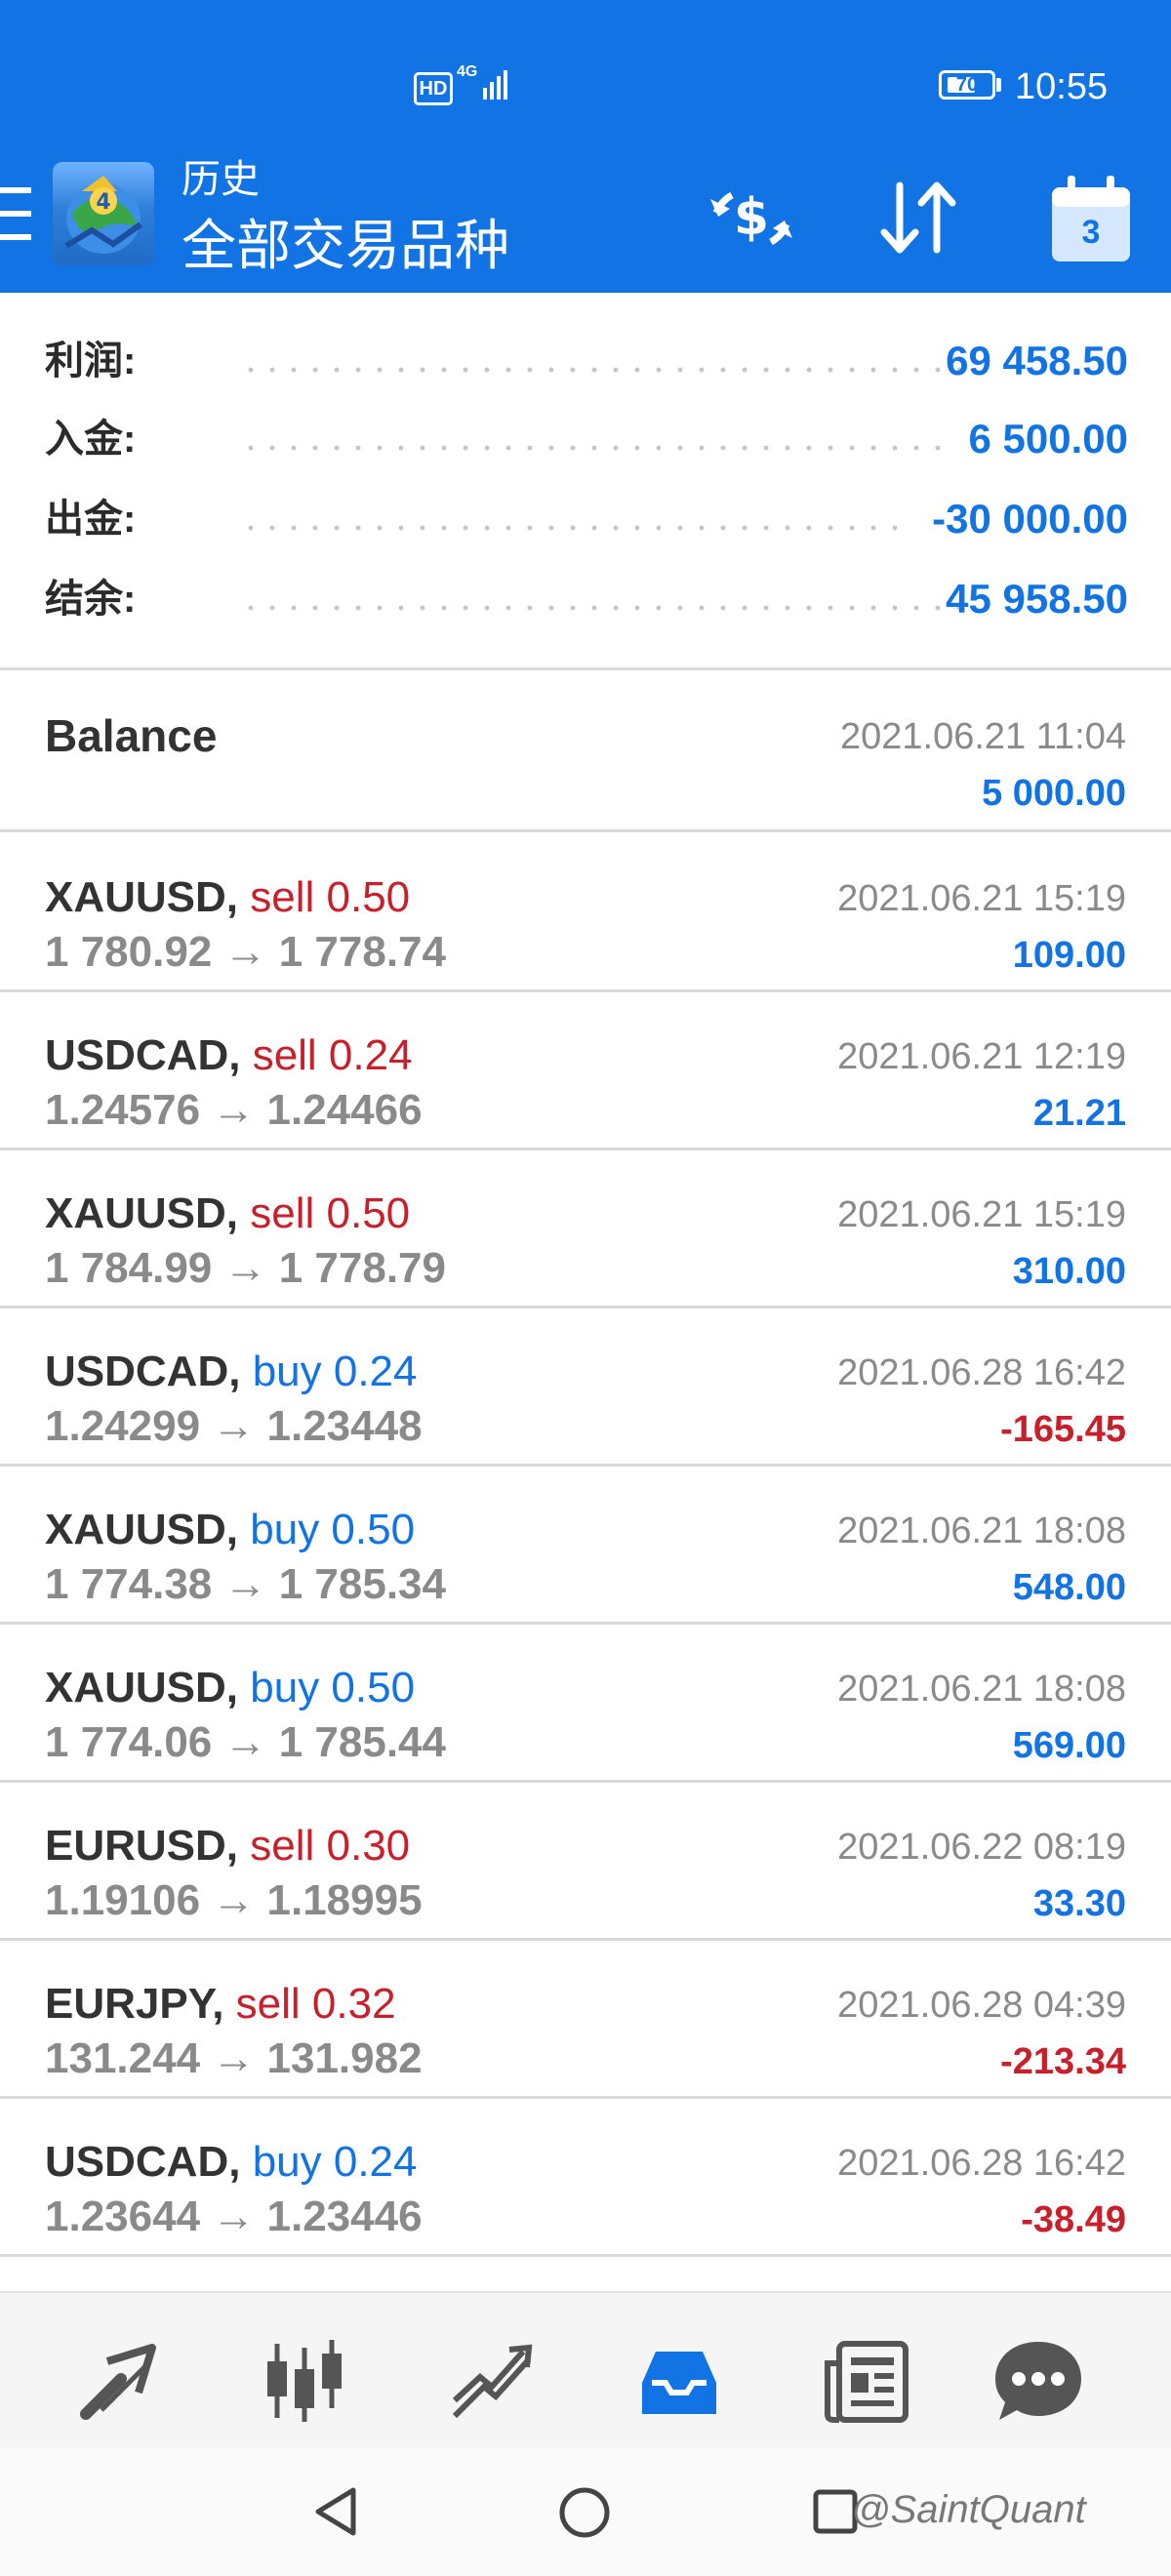 This screenshot has width=1171, height=2576. I want to click on svg-text: 4, so click(103, 202).